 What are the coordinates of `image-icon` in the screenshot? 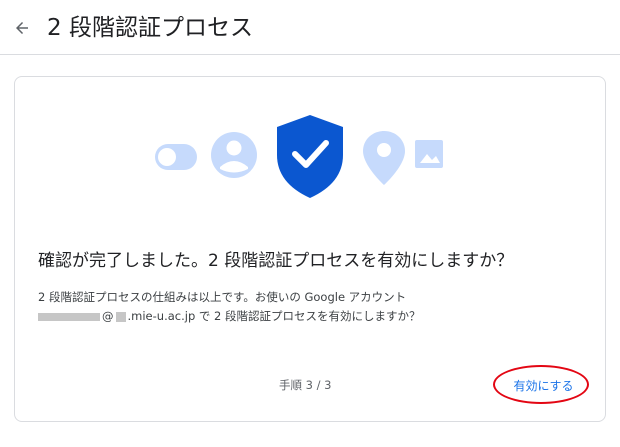 It's located at (429, 154).